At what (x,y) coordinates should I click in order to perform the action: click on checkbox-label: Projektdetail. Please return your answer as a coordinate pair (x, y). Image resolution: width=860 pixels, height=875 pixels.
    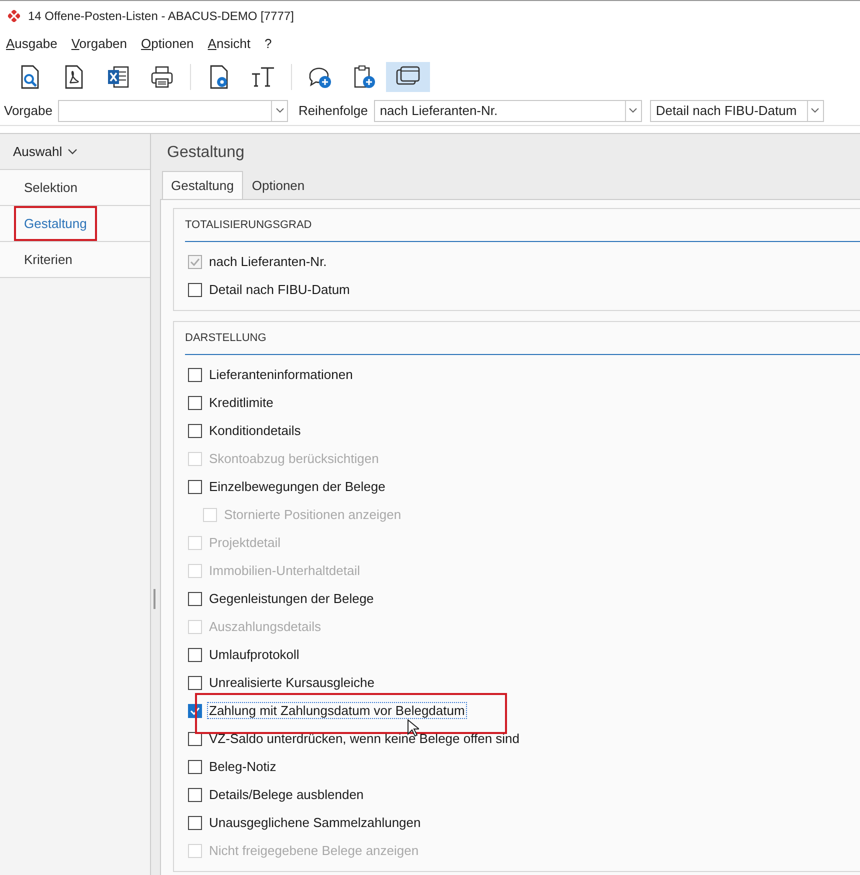
    Looking at the image, I should click on (245, 543).